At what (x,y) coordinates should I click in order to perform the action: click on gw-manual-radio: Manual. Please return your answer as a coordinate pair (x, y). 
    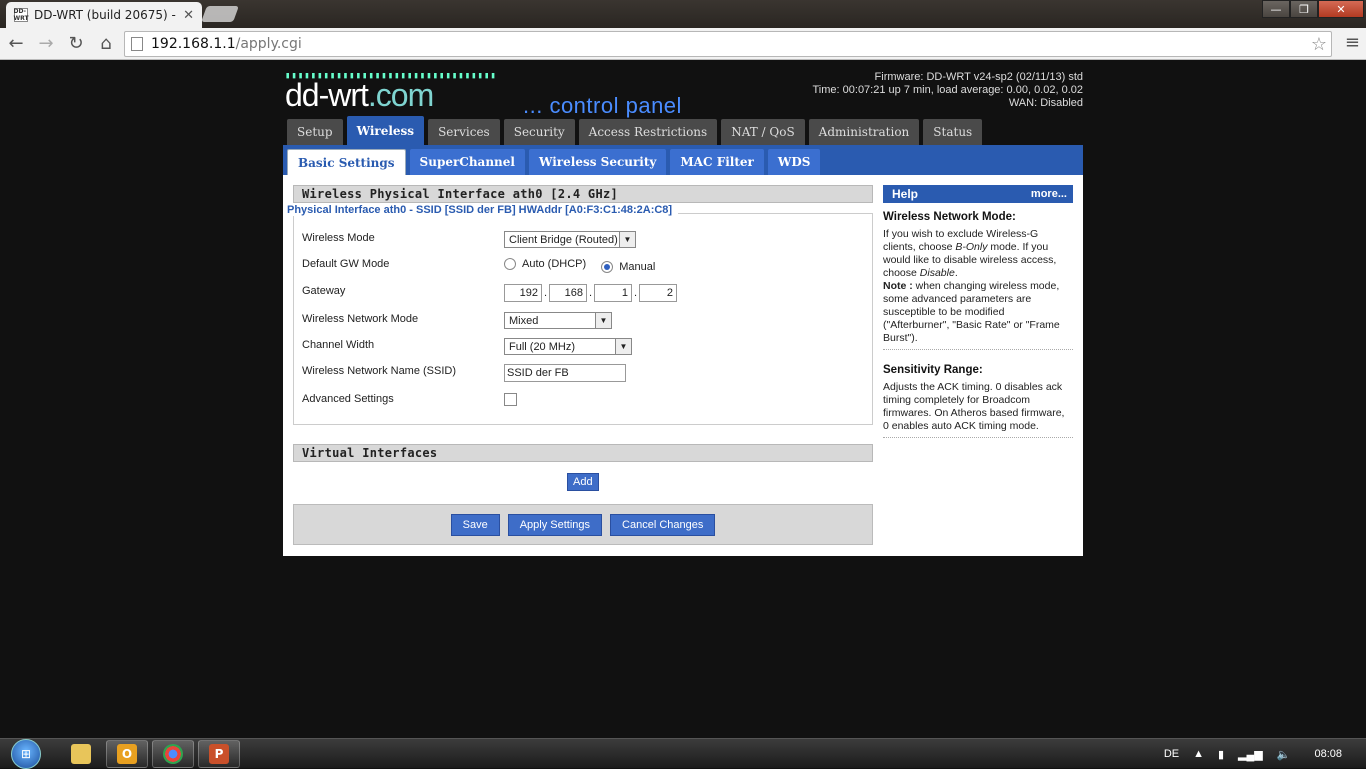
    Looking at the image, I should click on (628, 267).